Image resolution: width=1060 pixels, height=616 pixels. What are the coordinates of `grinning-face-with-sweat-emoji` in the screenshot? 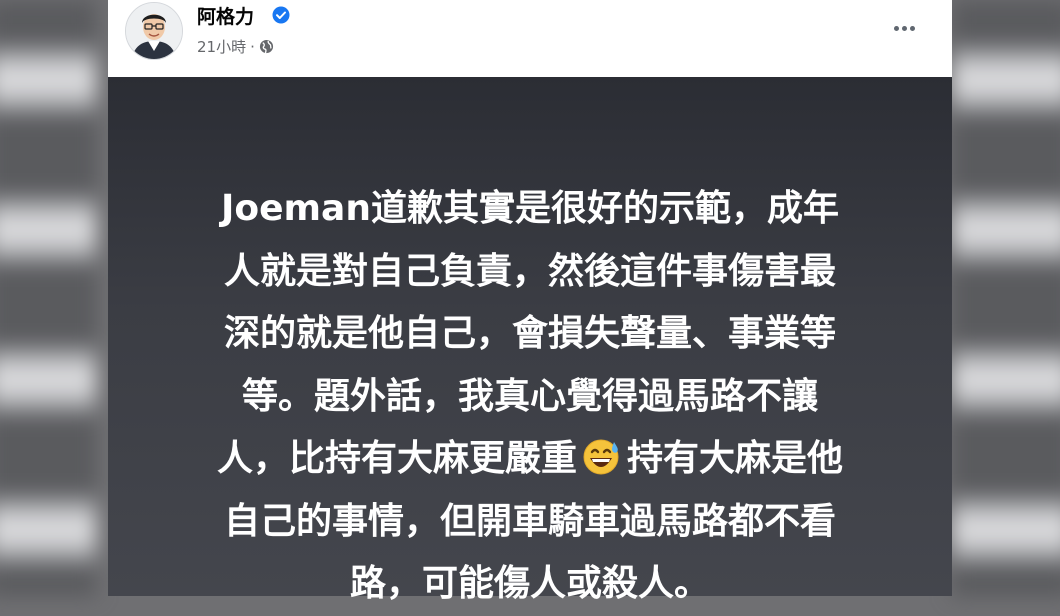 It's located at (601, 454).